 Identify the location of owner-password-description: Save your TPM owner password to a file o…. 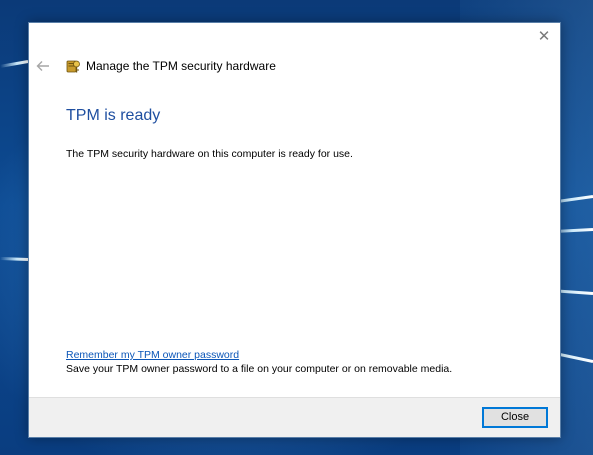
(259, 369).